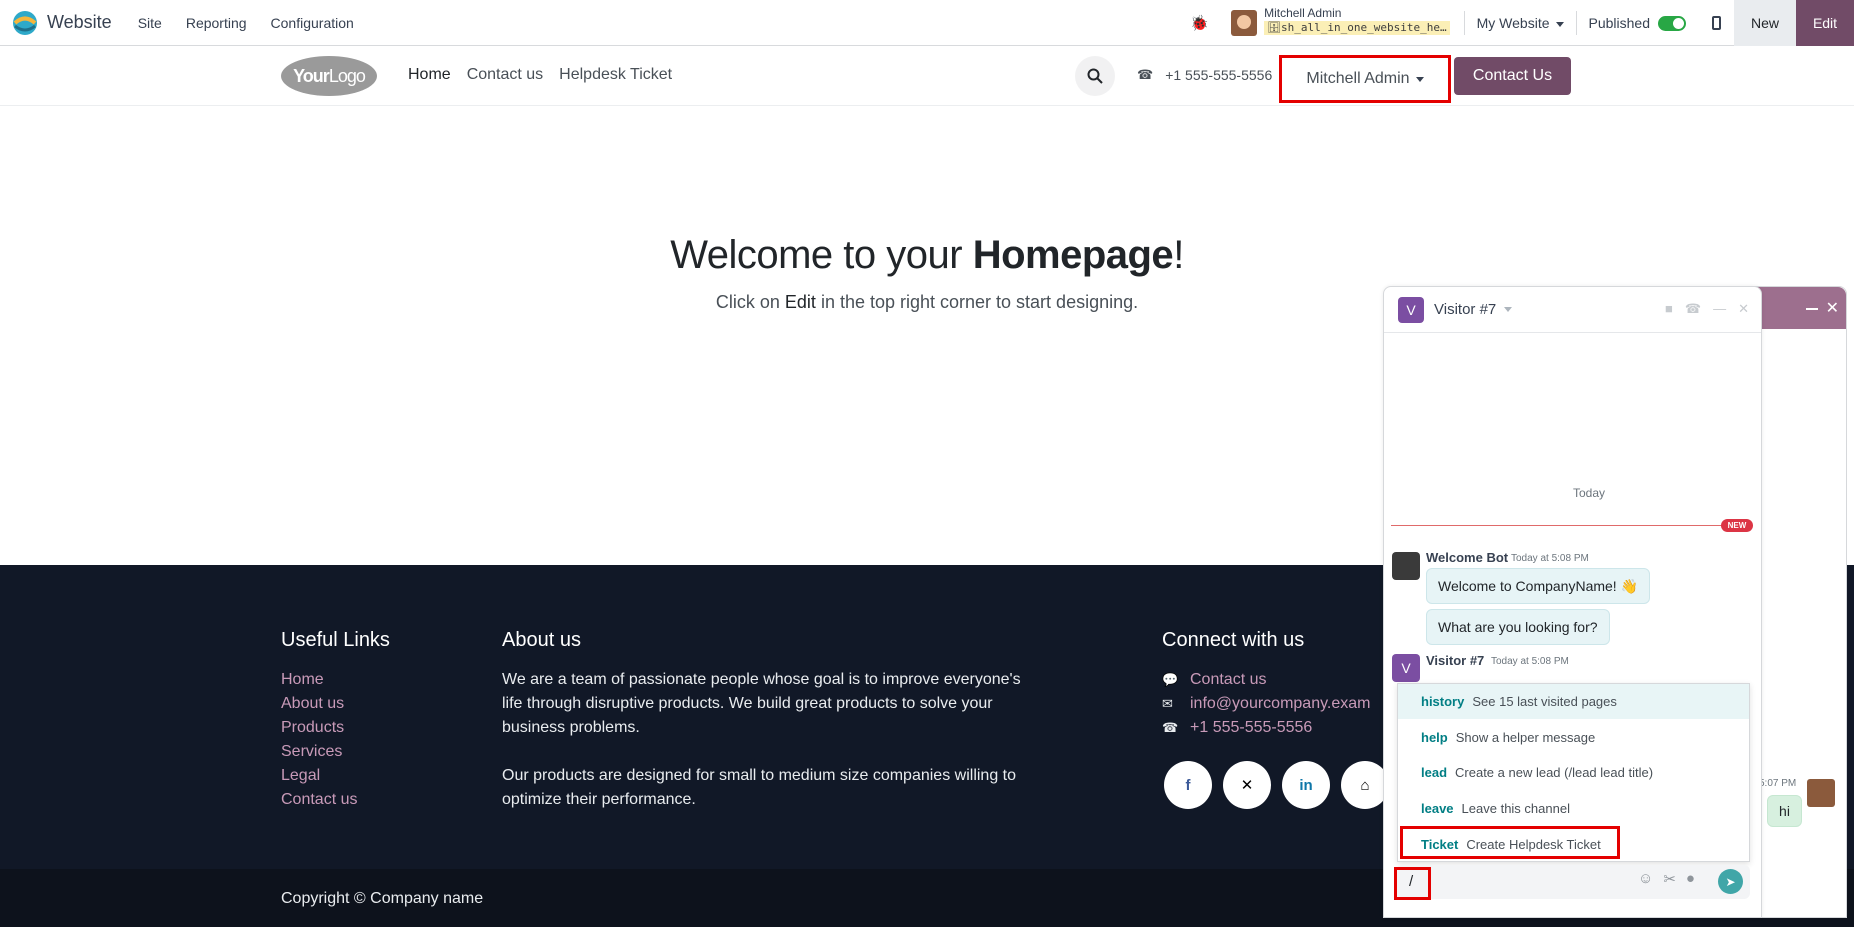 This screenshot has width=1854, height=927. Describe the element at coordinates (1406, 668) in the screenshot. I see `visitor-avatar: V` at that location.